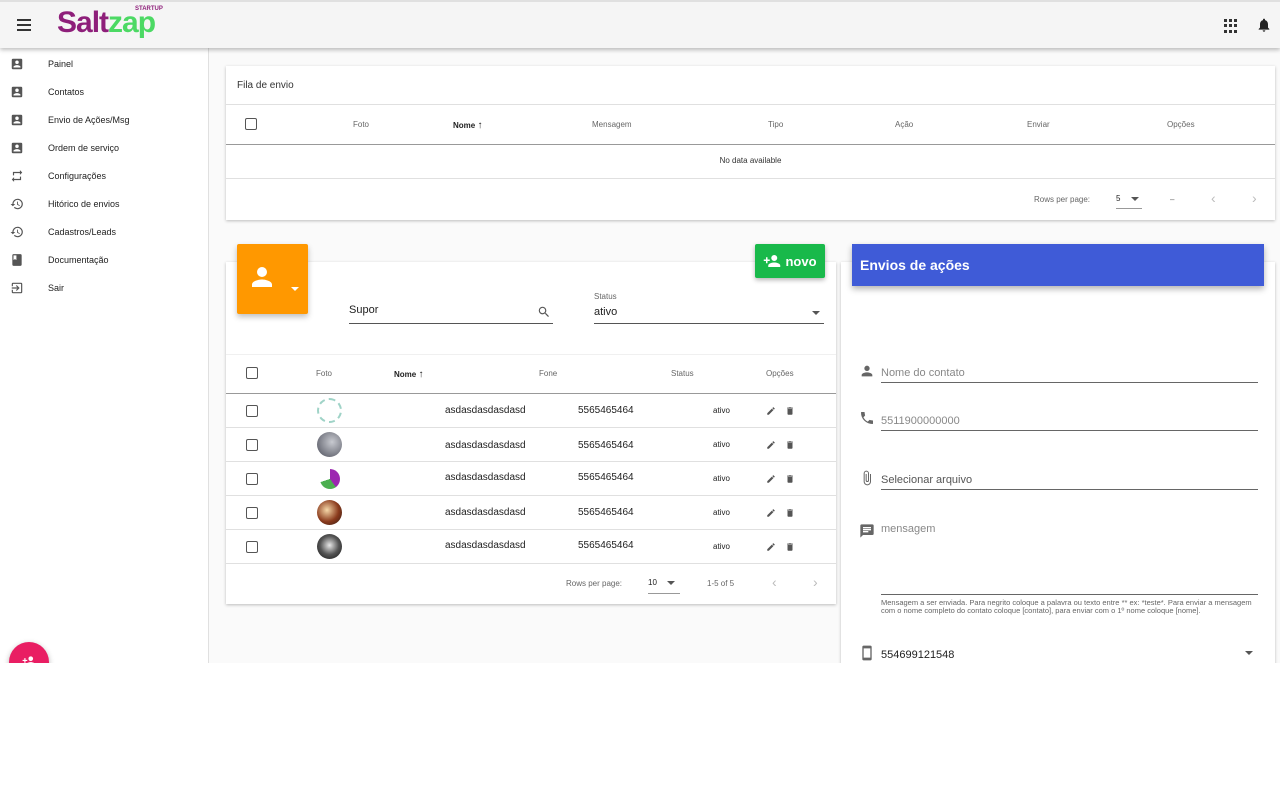  Describe the element at coordinates (104, 204) in the screenshot. I see `sidebar-item-historico: Hitórico de envios` at that location.